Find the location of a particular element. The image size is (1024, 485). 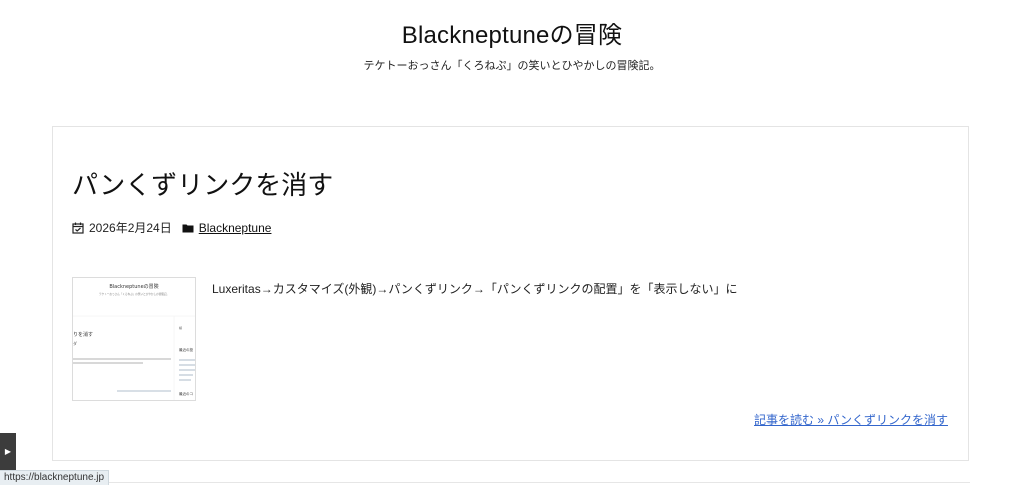

sidebar-toggle-button: ▶ is located at coordinates (8, 451).